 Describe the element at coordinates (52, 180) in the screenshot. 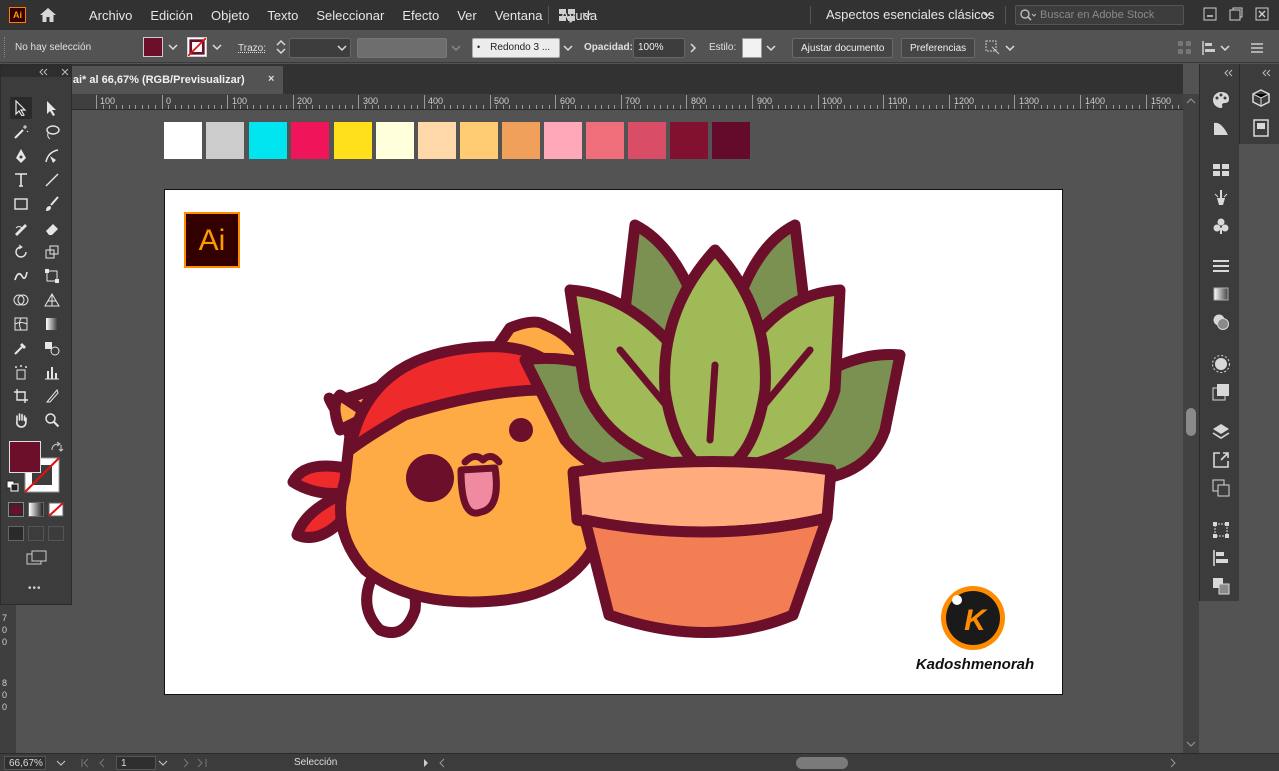

I see `line-tool-icon` at that location.